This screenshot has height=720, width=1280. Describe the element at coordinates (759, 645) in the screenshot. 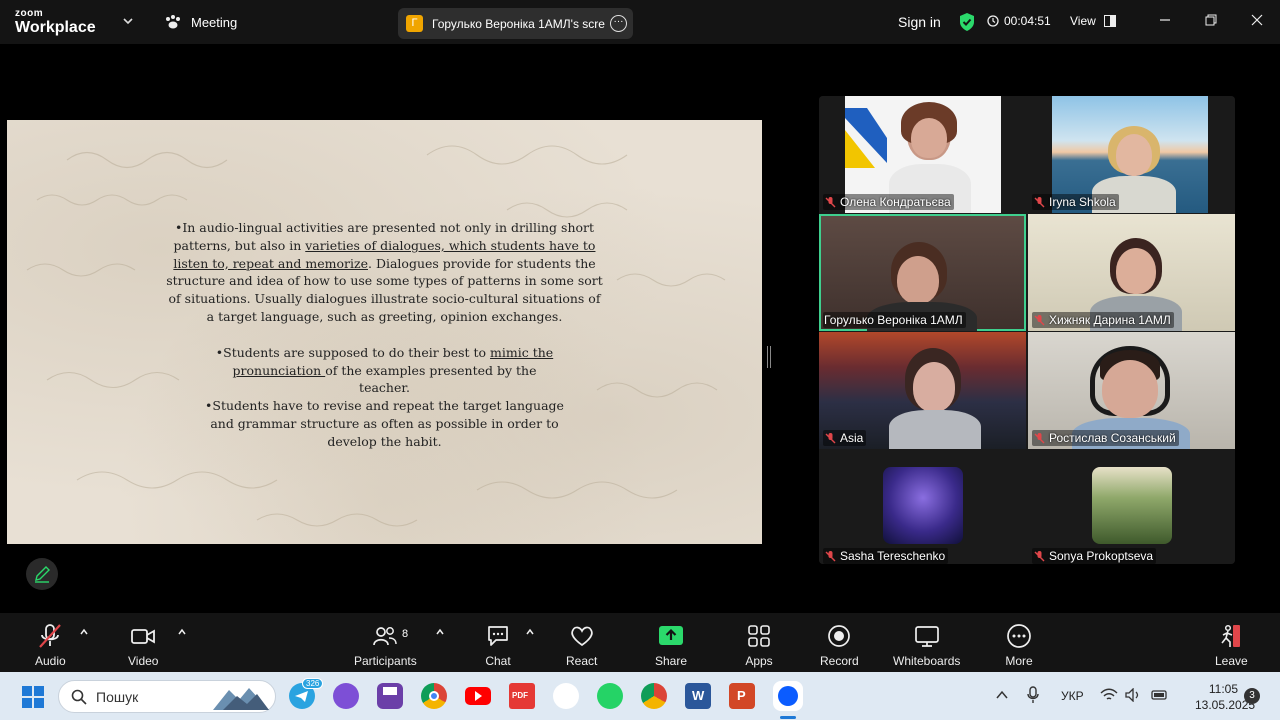

I see `apps-button: Apps` at that location.